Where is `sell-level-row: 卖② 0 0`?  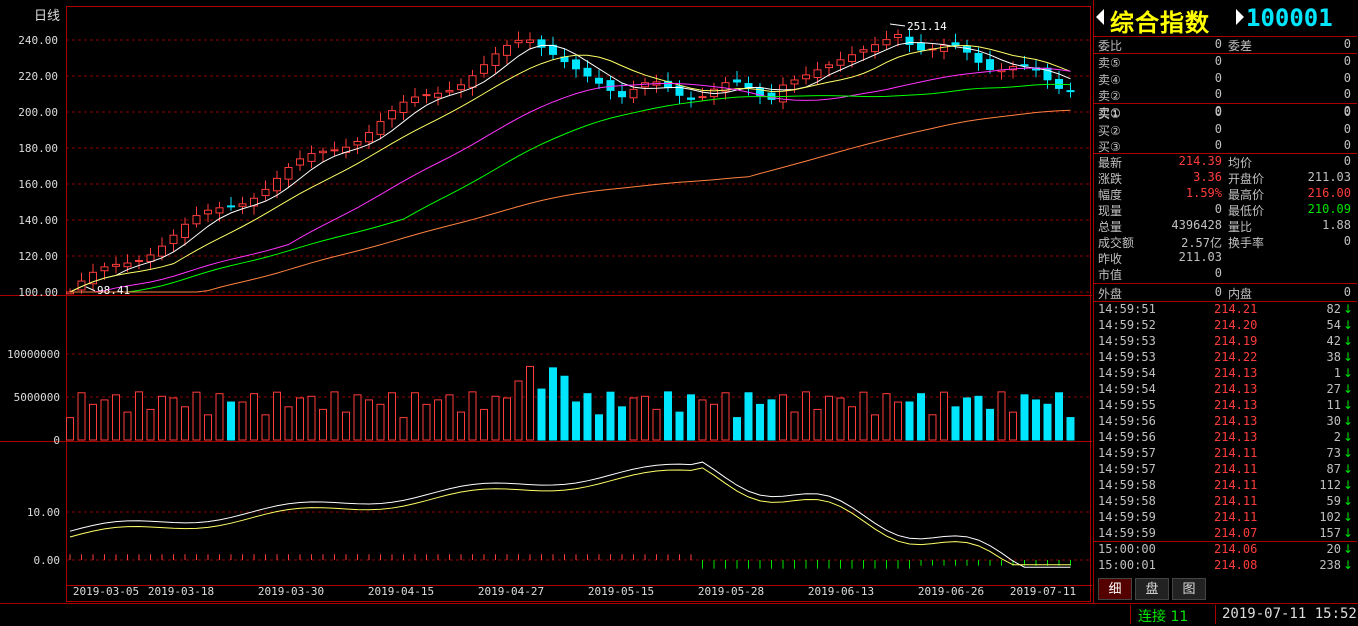 sell-level-row: 卖② 0 0 is located at coordinates (1225, 95).